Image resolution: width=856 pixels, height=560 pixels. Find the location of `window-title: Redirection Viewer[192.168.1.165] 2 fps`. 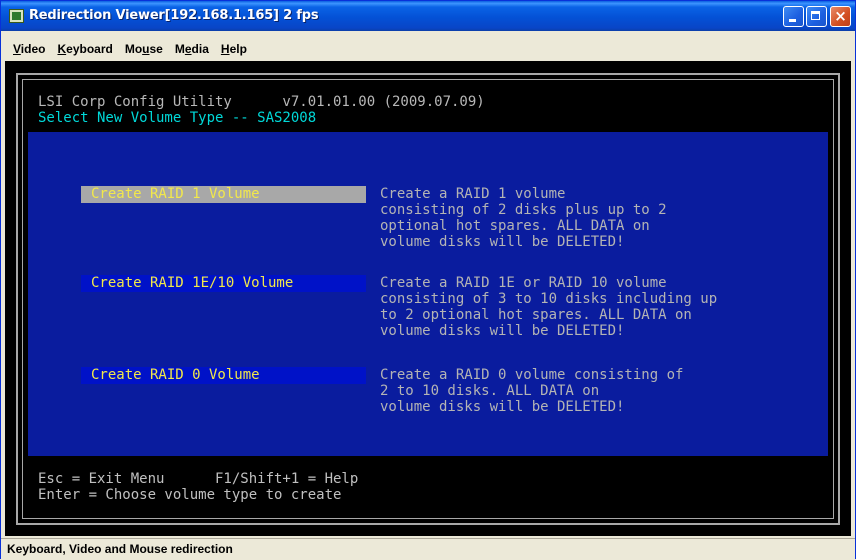

window-title: Redirection Viewer[192.168.1.165] 2 fps is located at coordinates (174, 15).